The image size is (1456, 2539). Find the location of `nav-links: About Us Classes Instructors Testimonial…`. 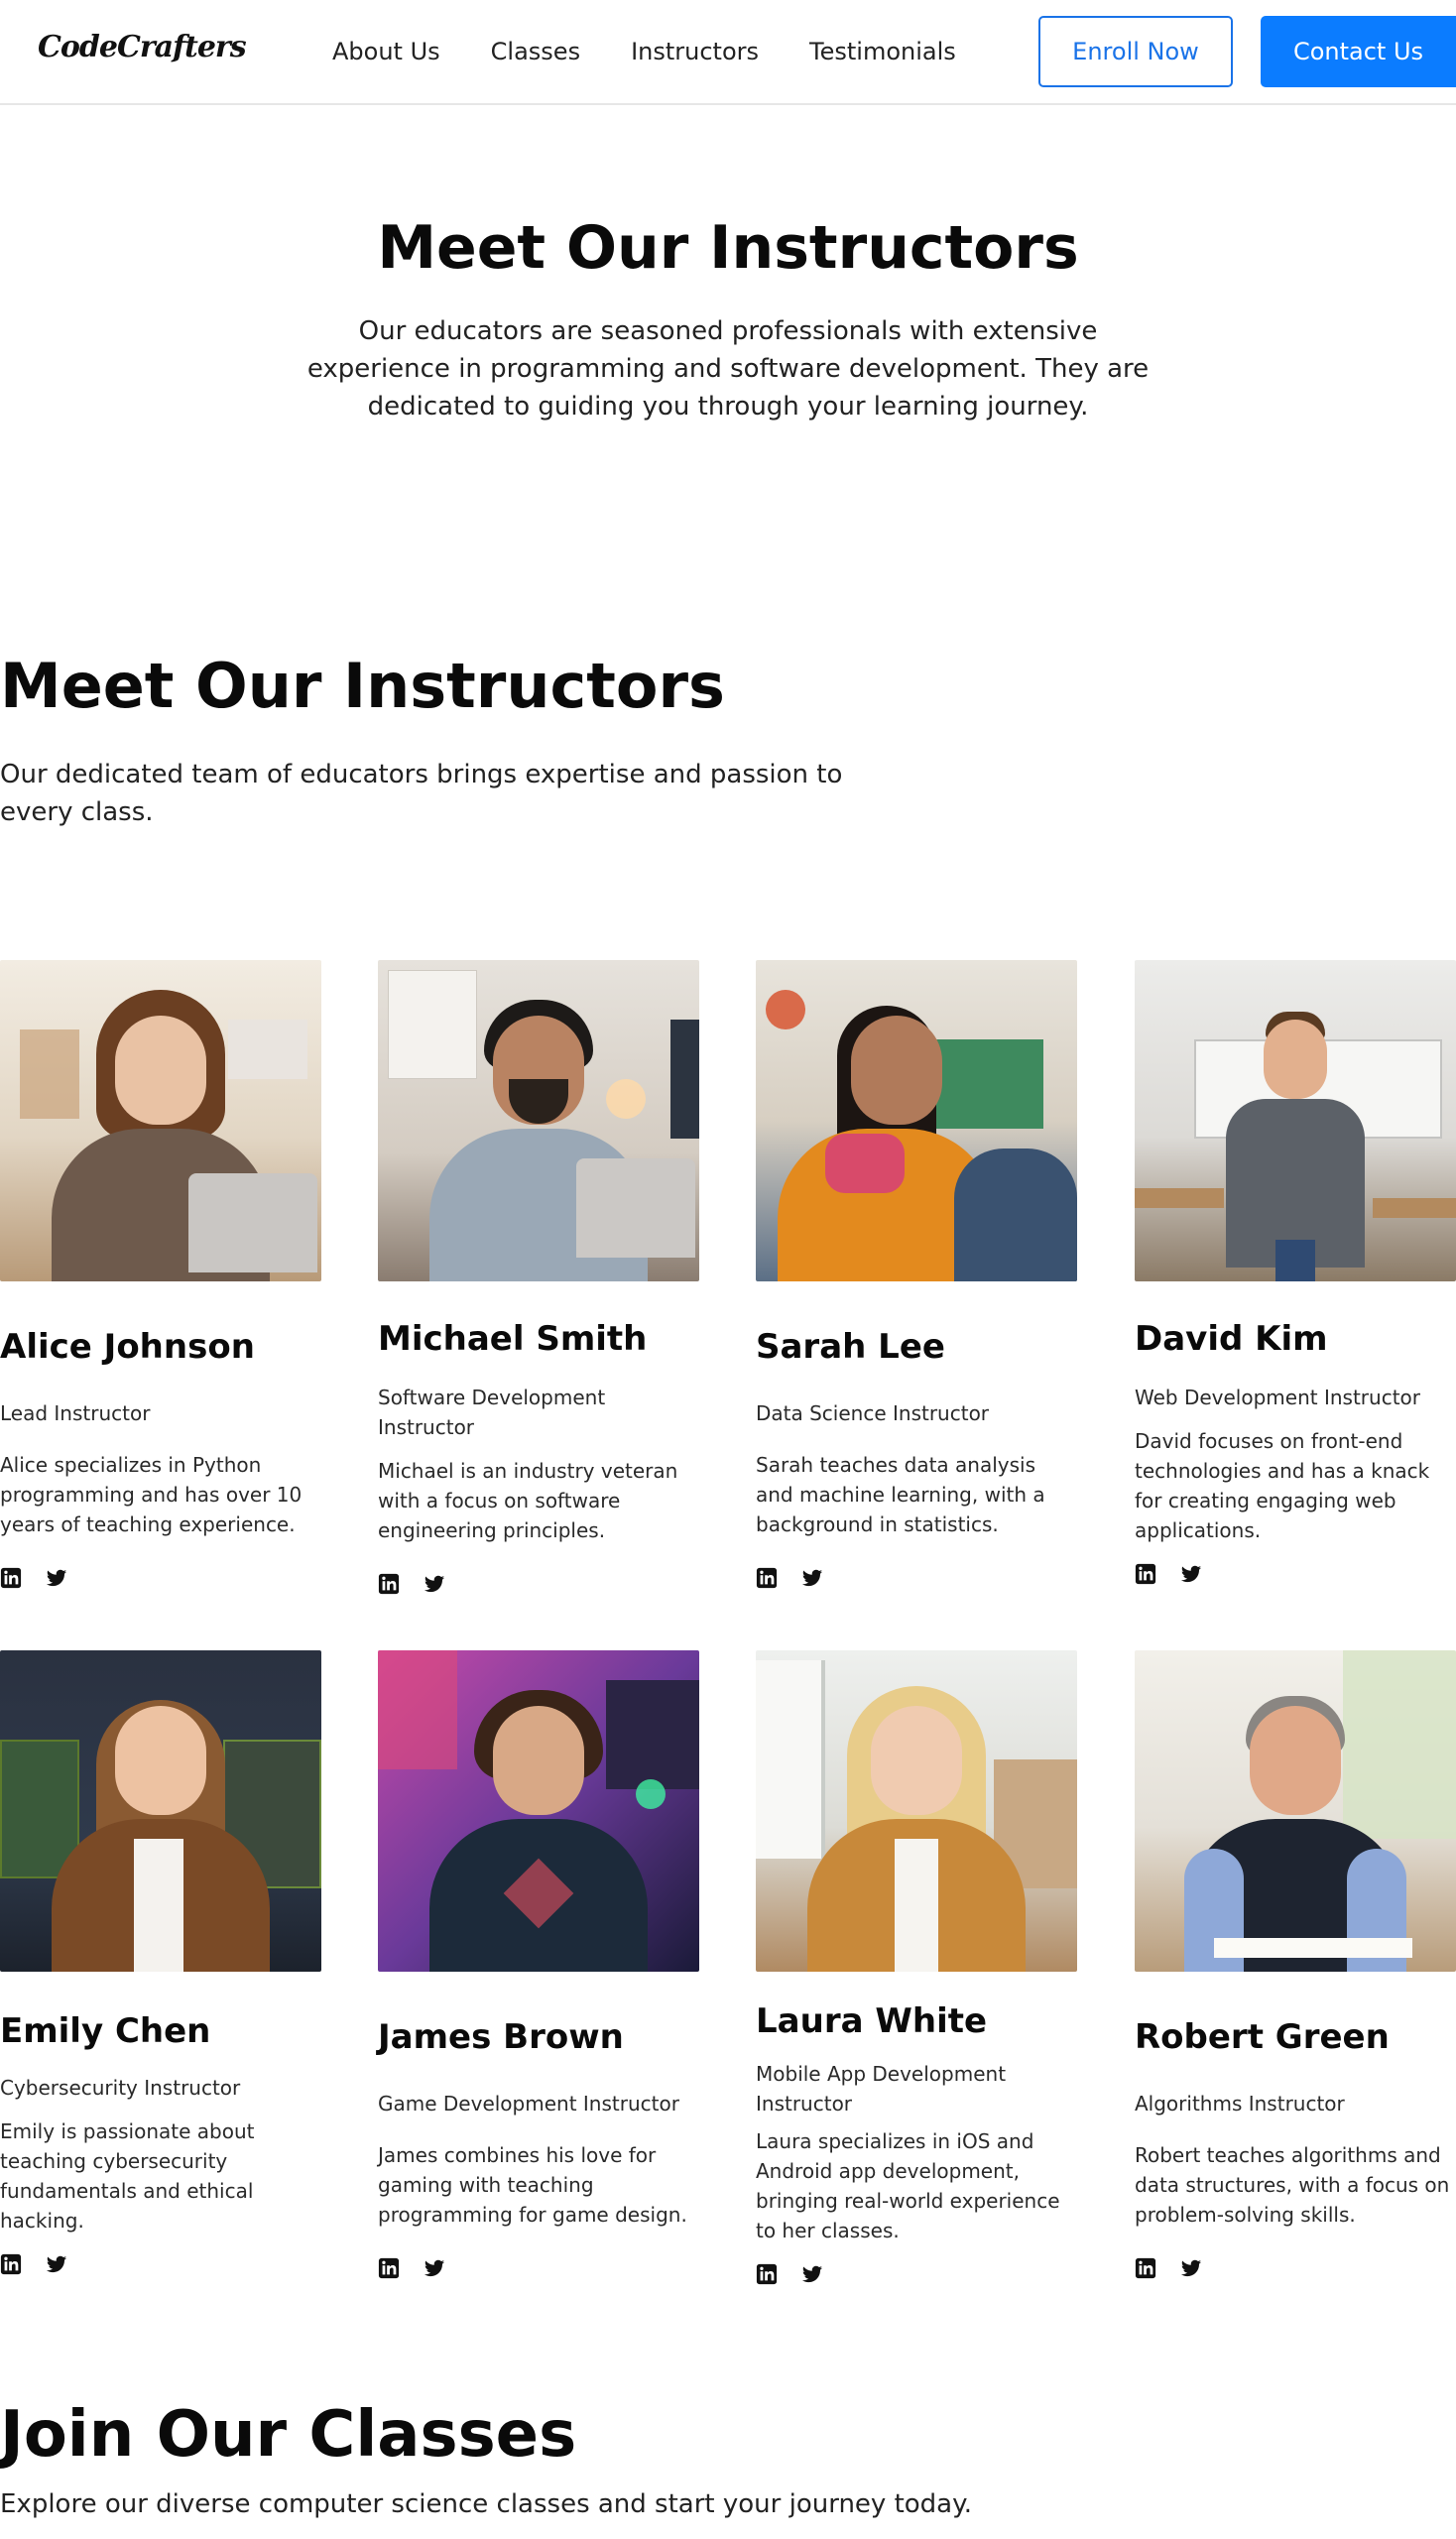

nav-links: About Us Classes Instructors Testimonial… is located at coordinates (669, 51).